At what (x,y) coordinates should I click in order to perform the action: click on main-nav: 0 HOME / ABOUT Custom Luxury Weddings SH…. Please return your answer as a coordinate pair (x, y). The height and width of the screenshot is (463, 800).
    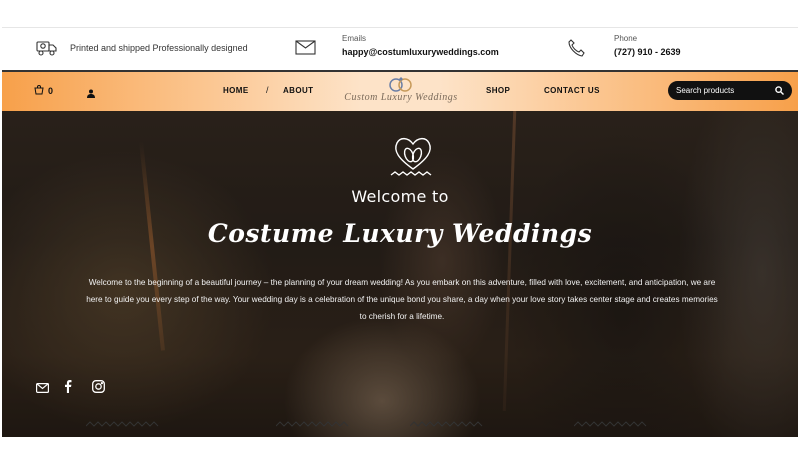
    Looking at the image, I should click on (400, 90).